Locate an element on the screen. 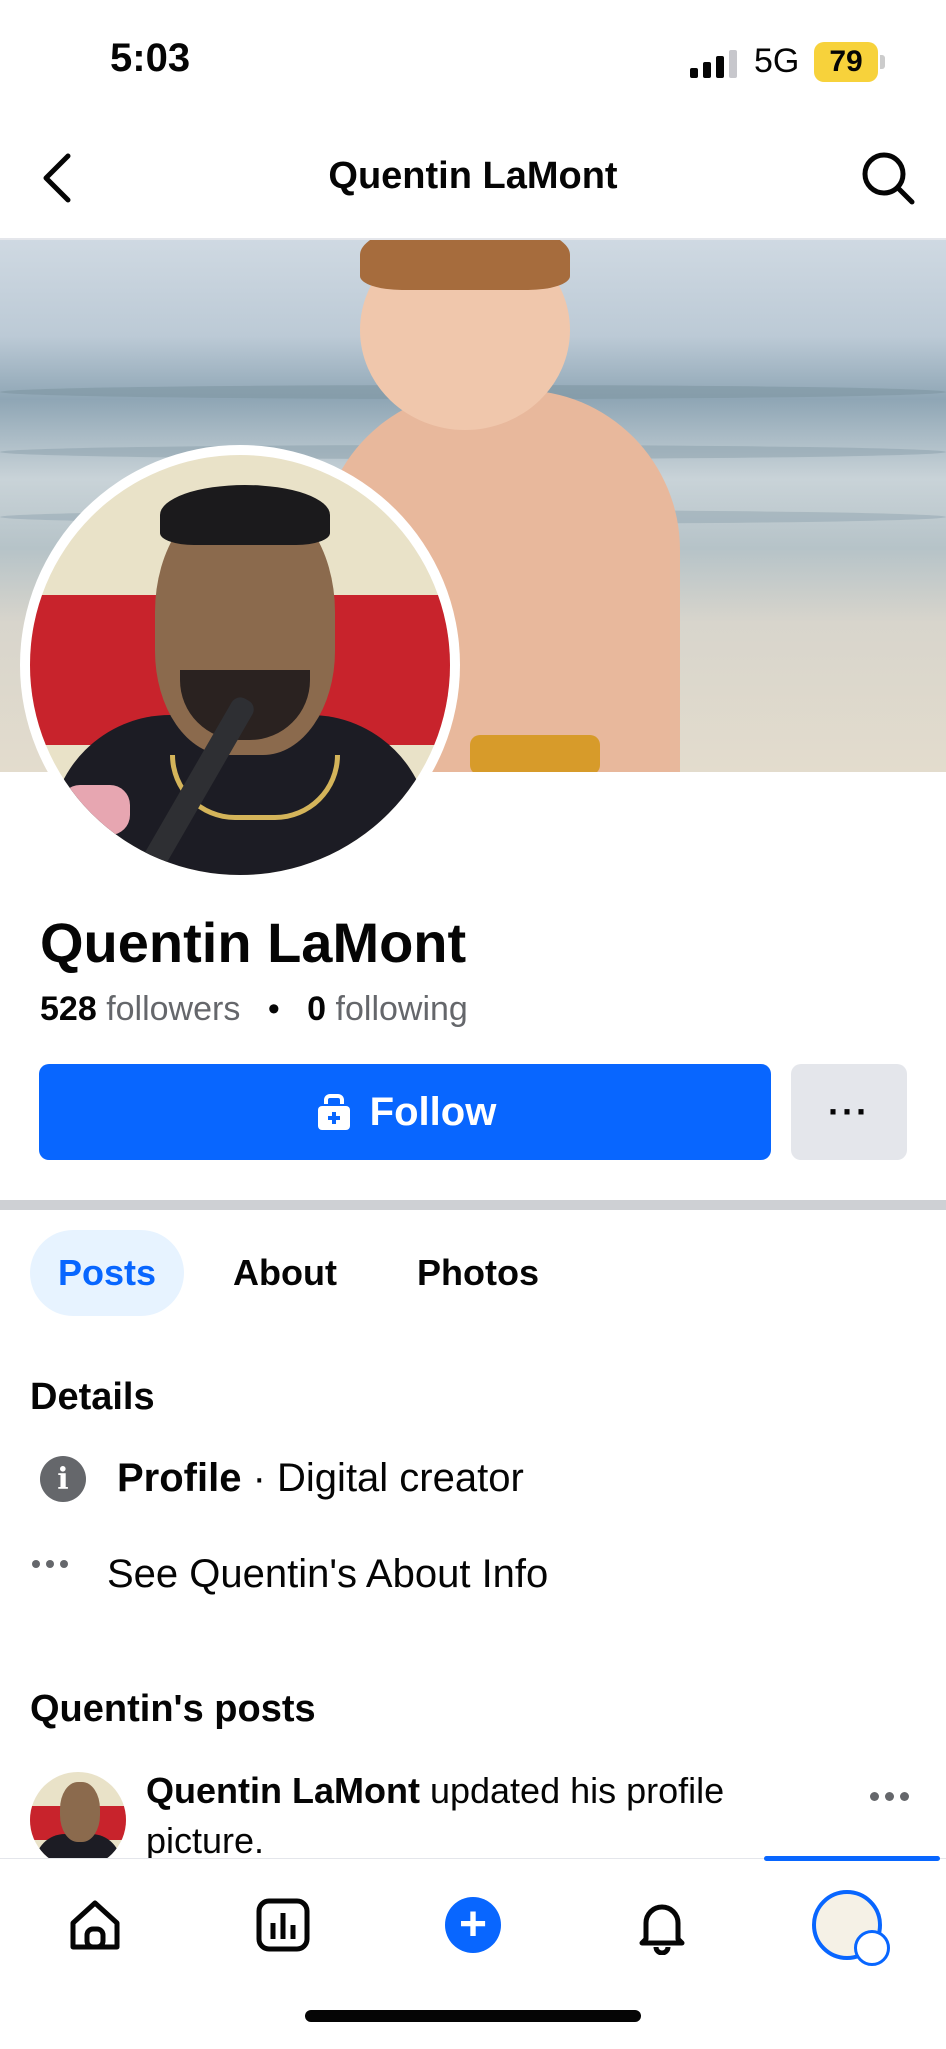 This screenshot has height=2049, width=946. tab-about: About is located at coordinates (285, 1273).